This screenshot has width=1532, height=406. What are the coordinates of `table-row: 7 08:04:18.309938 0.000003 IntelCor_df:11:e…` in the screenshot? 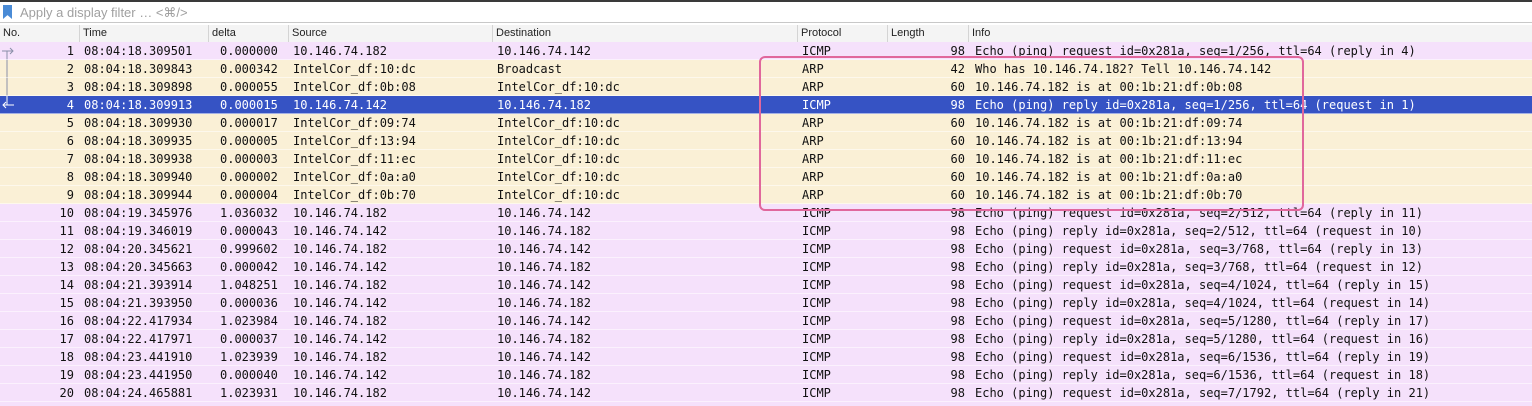 It's located at (766, 159).